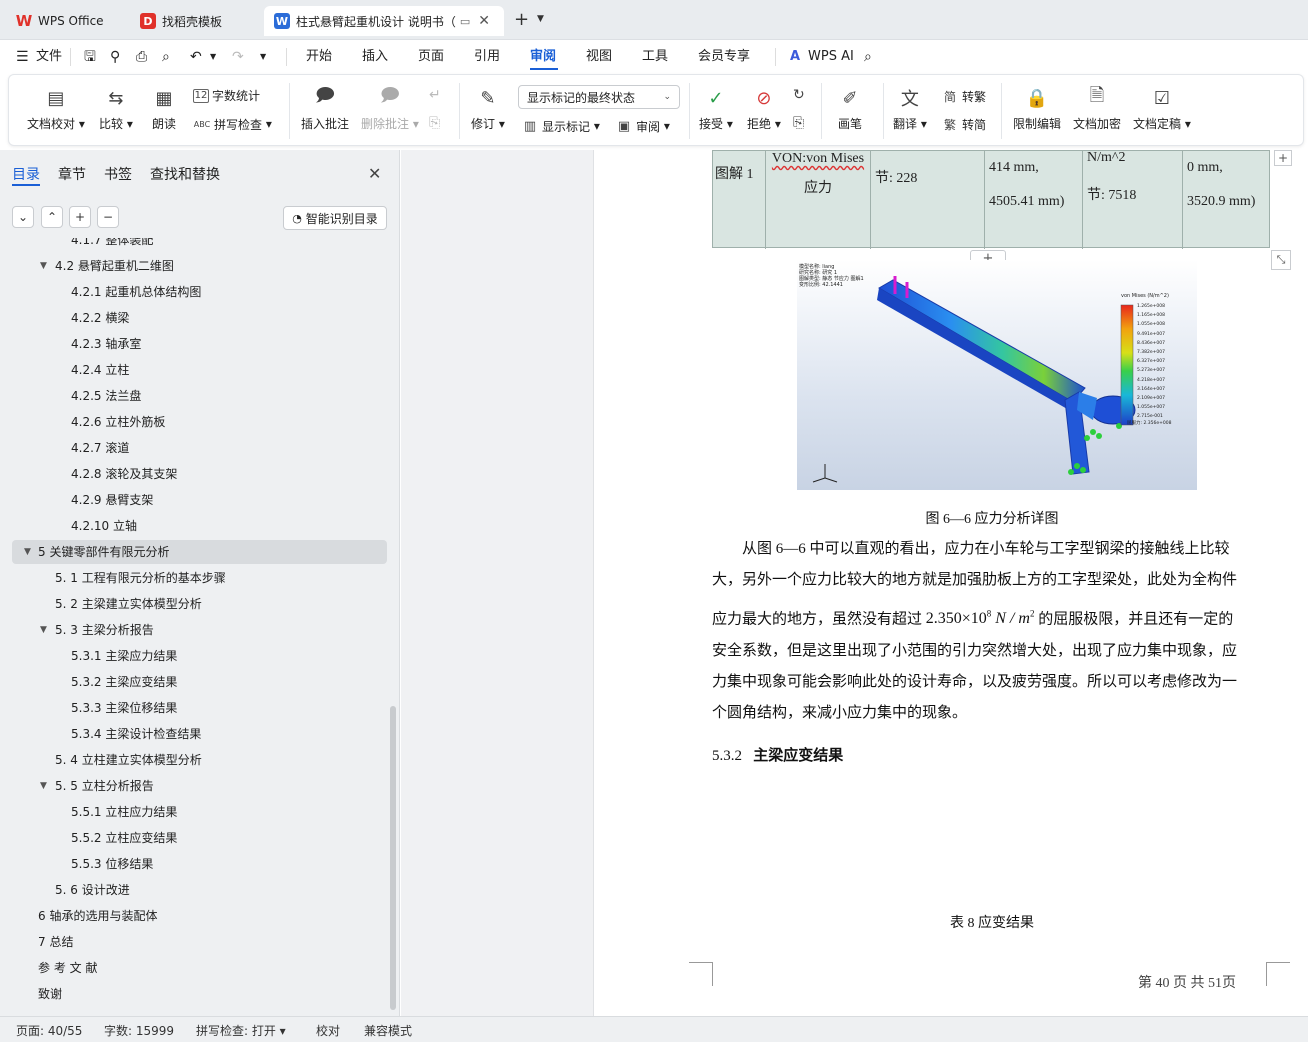 This screenshot has height=1042, width=1308. I want to click on share-icon: ⚲, so click(115, 57).